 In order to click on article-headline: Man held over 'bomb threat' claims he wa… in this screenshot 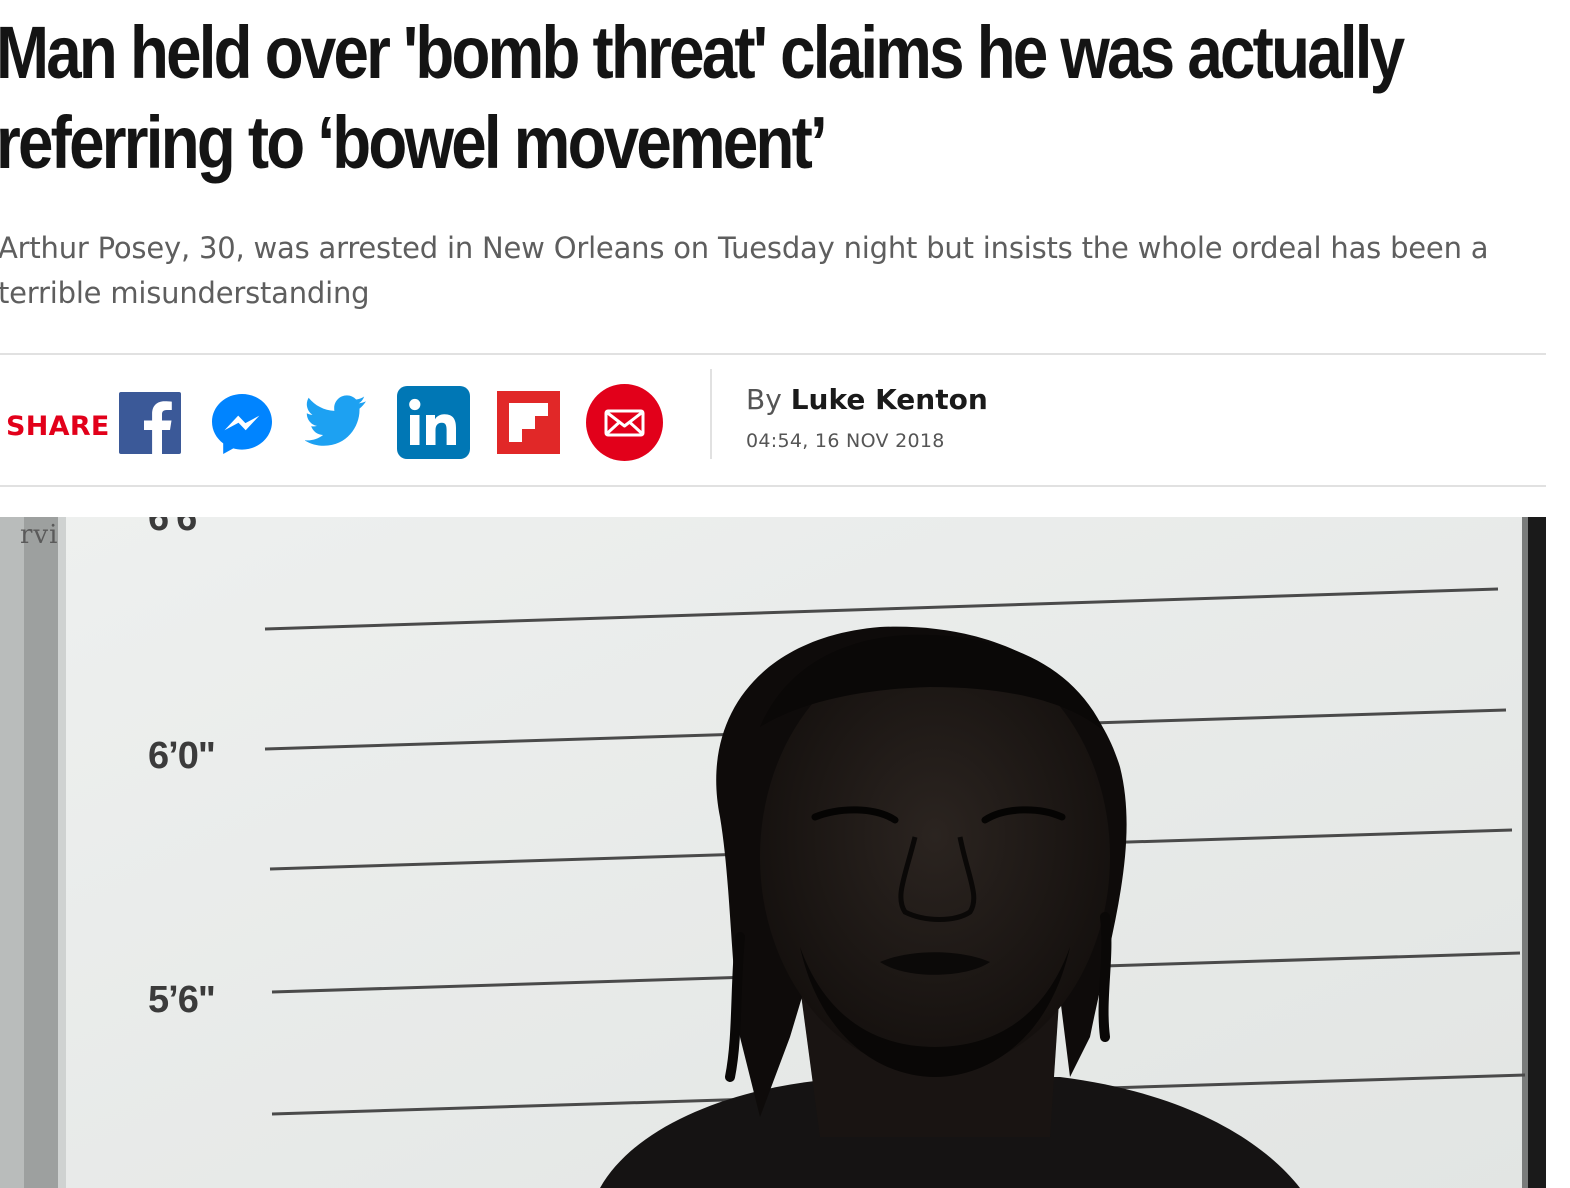, I will do `click(702, 97)`.